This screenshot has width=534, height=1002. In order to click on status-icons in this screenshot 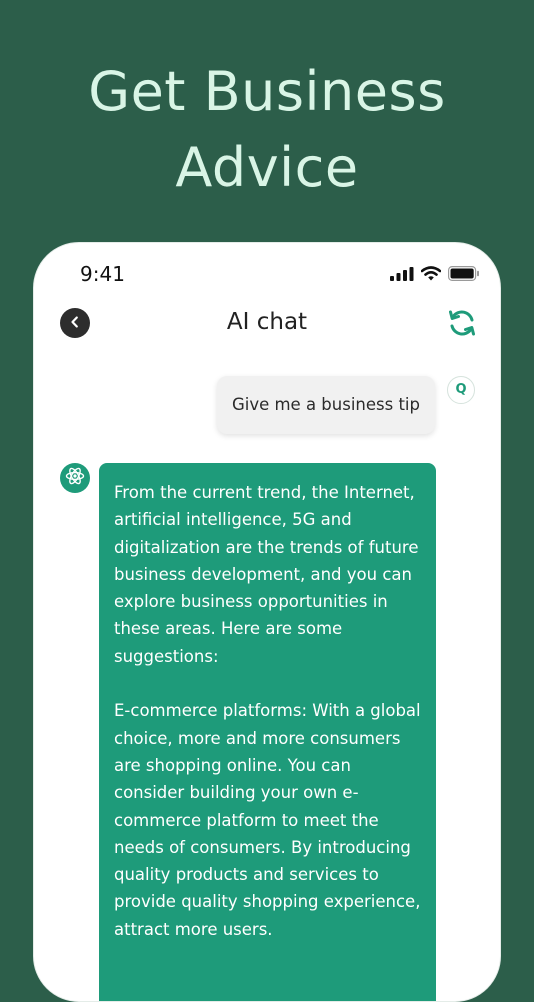, I will do `click(435, 275)`.